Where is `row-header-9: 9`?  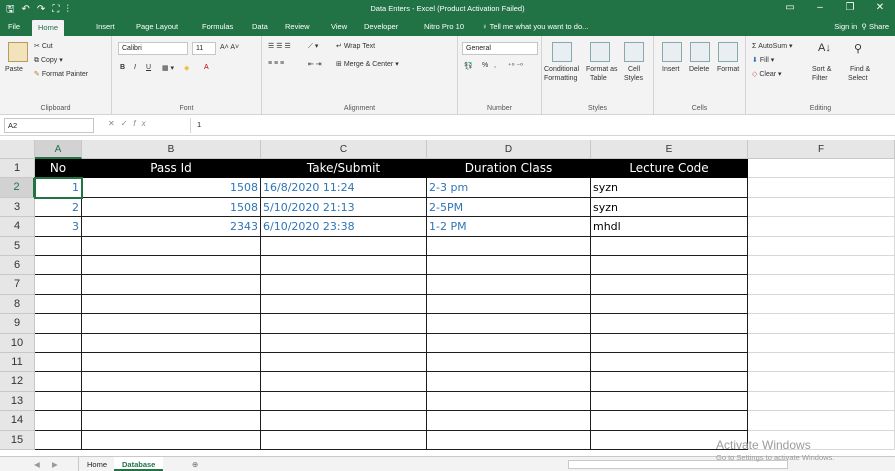 row-header-9: 9 is located at coordinates (17, 324).